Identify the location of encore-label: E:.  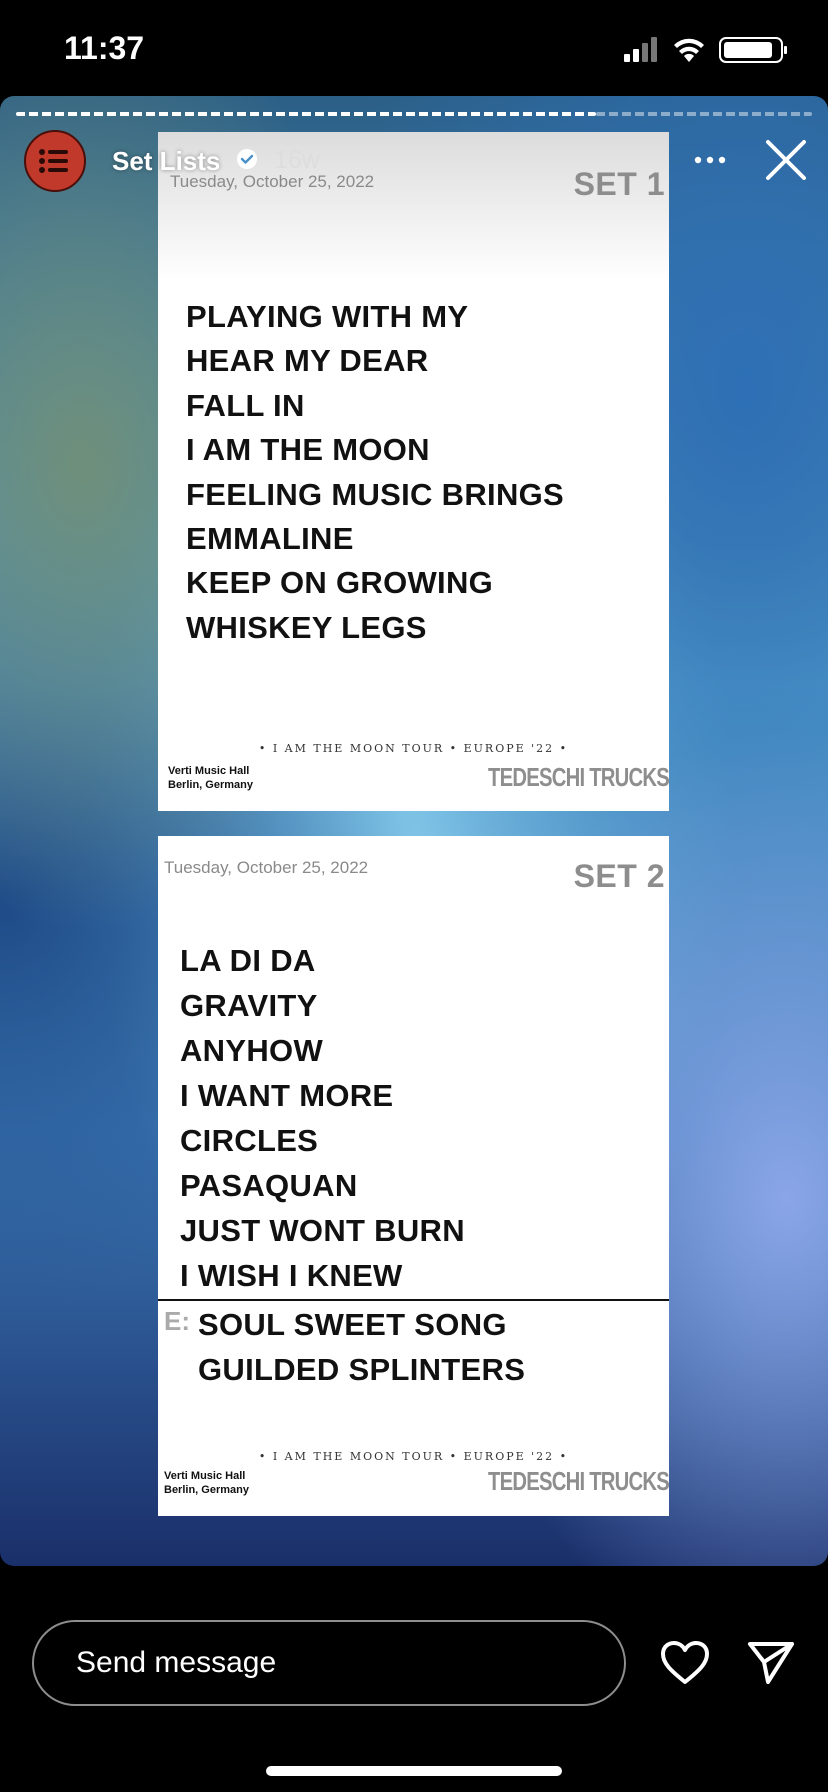
(177, 1321).